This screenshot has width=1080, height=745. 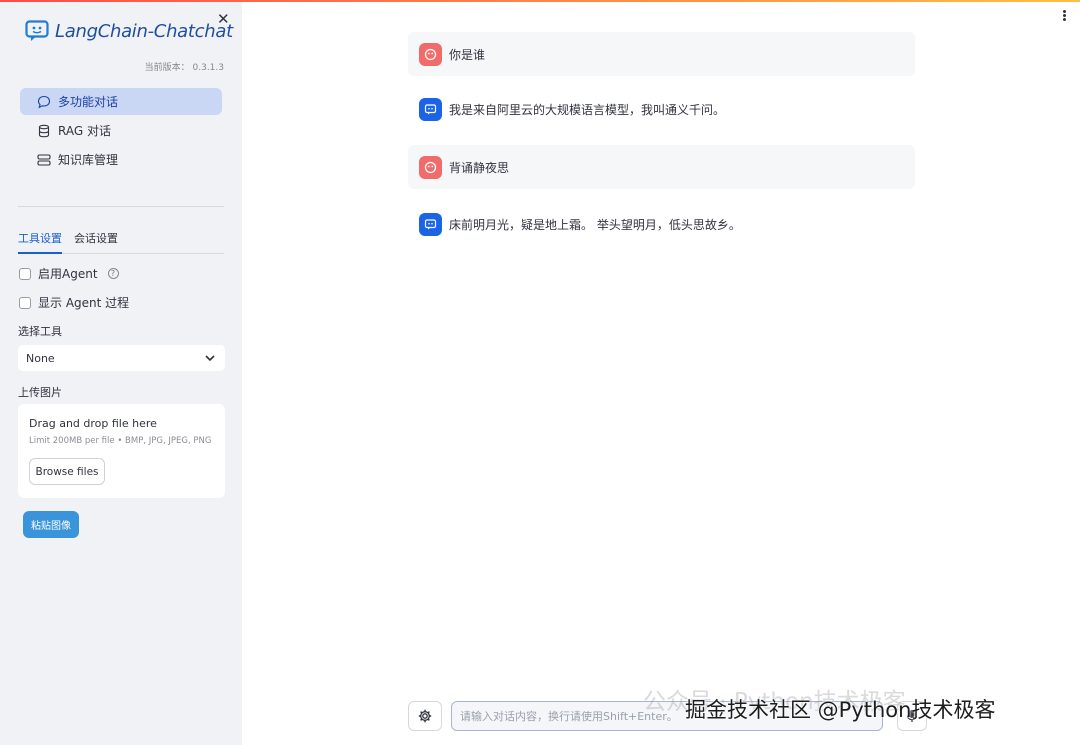 I want to click on enable-agent-row: 启用Agent ?, so click(x=69, y=273).